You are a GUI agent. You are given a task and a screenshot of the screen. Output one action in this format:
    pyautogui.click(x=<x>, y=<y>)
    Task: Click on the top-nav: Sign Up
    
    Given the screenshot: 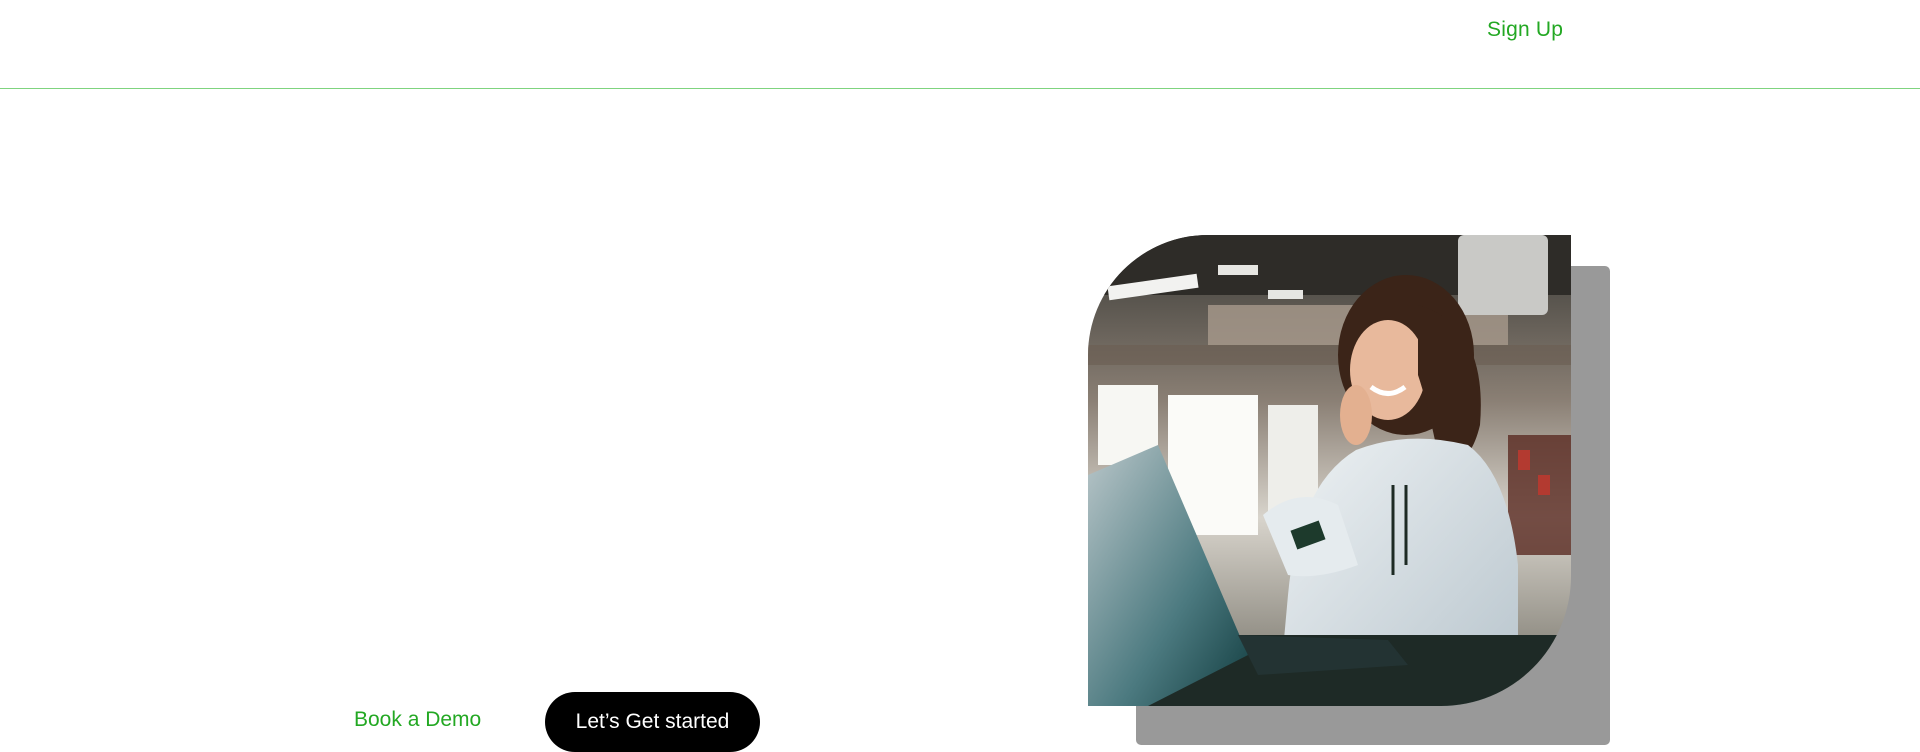 What is the action you would take?
    pyautogui.click(x=960, y=44)
    